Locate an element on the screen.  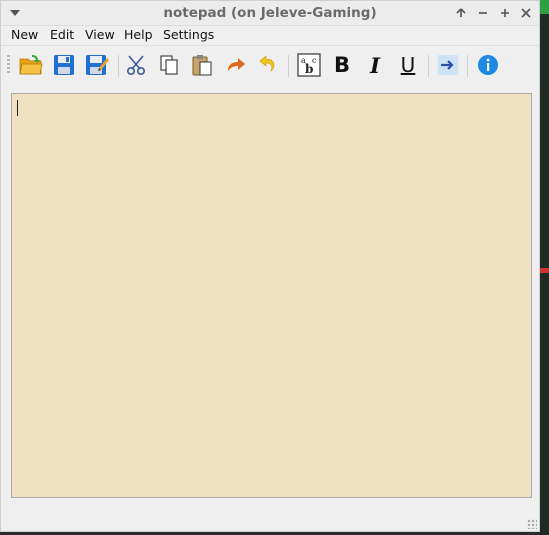
maximize-icon is located at coordinates (505, 13).